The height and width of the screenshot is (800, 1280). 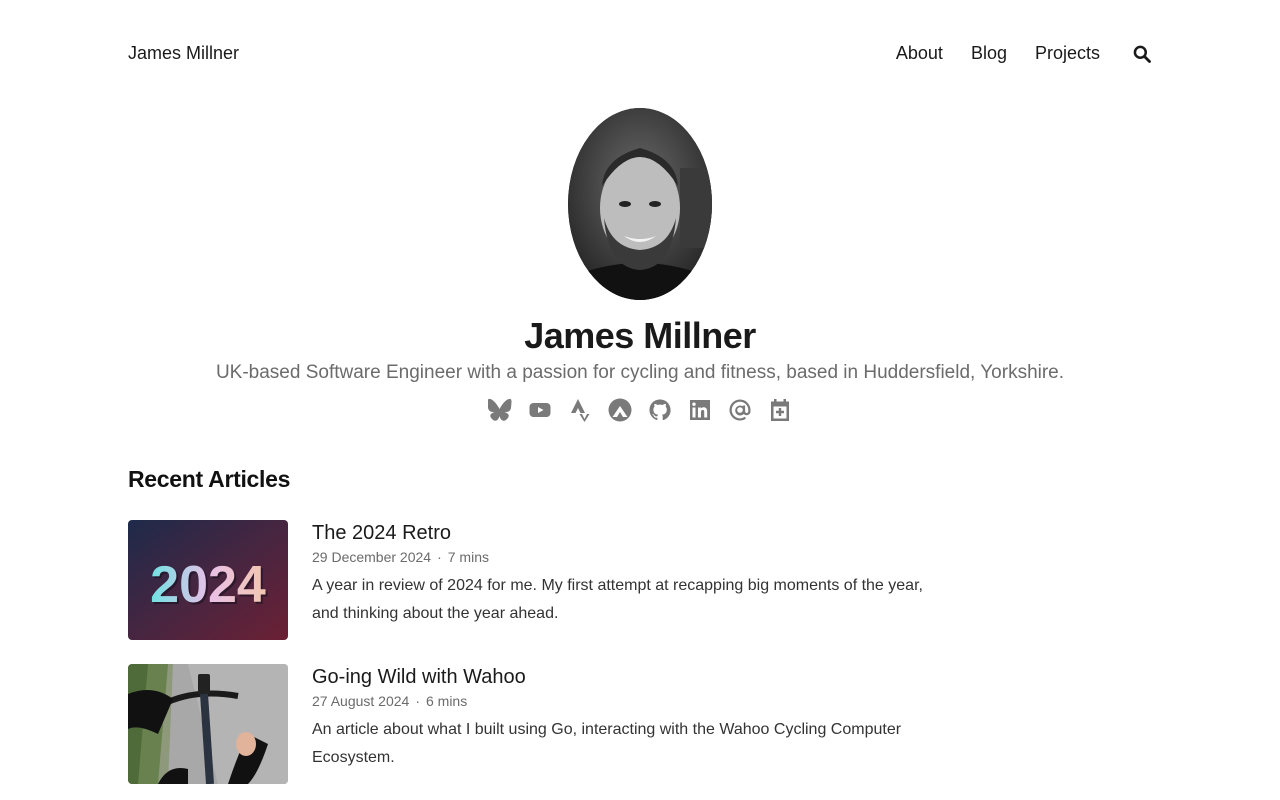 What do you see at coordinates (208, 724) in the screenshot?
I see `article-thumbnail` at bounding box center [208, 724].